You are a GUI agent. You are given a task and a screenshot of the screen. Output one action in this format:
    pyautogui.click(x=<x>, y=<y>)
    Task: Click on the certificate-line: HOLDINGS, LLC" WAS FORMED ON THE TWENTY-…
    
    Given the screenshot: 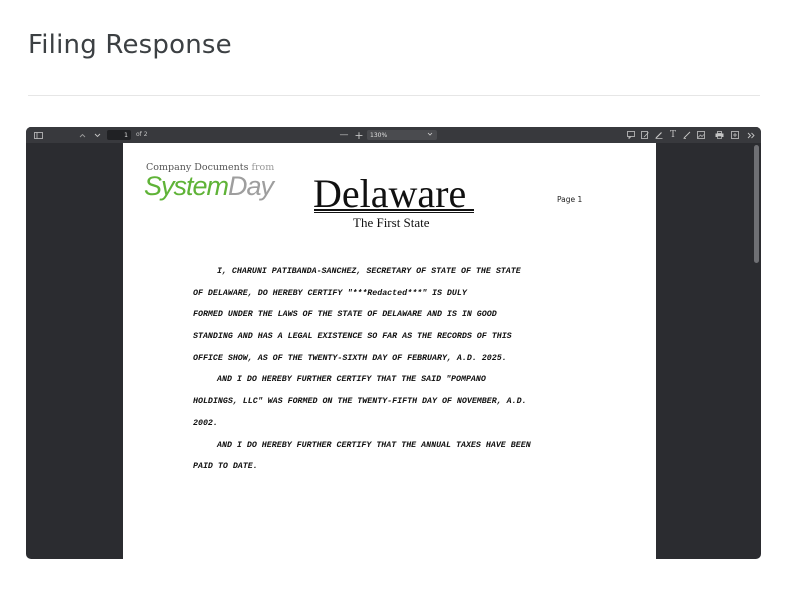 What is the action you would take?
    pyautogui.click(x=360, y=402)
    